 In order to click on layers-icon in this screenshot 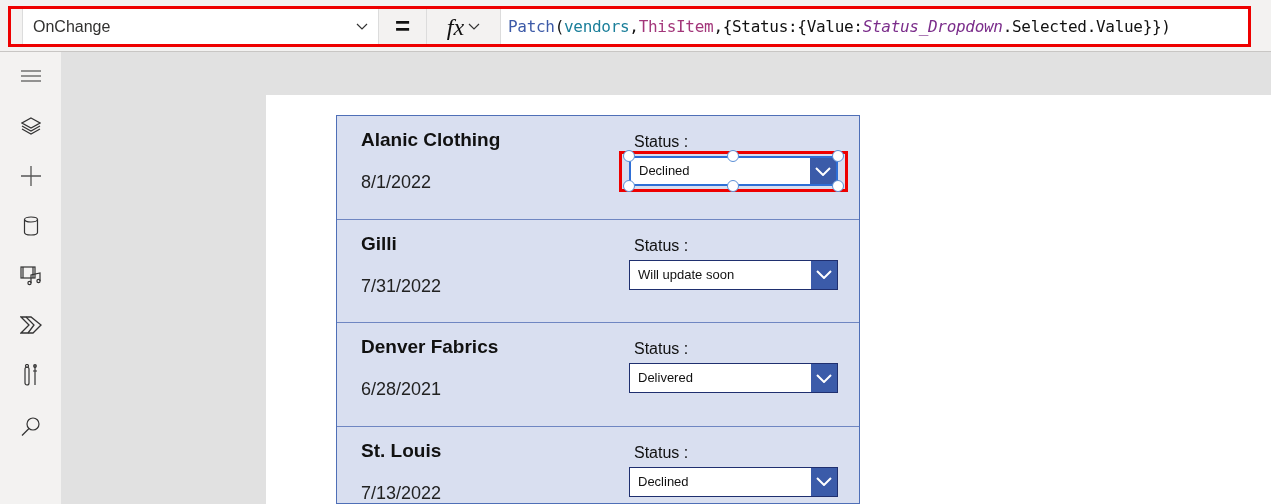, I will do `click(30, 126)`.